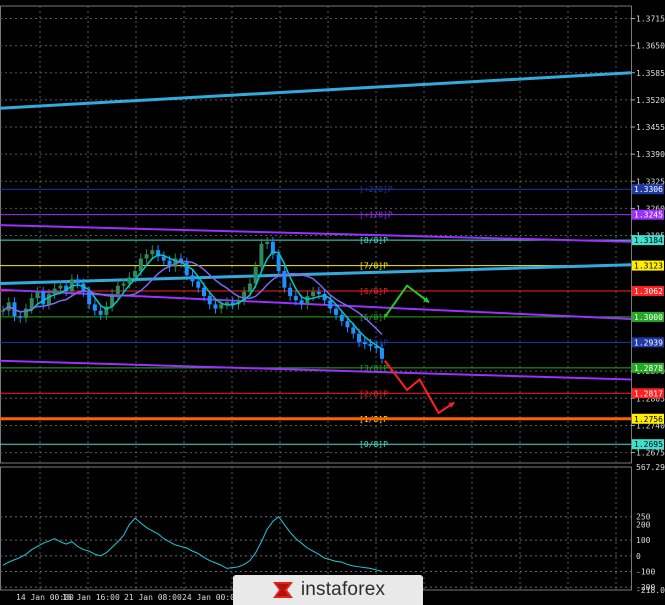  I want to click on murray-level-label: [8/8]P, so click(373, 240).